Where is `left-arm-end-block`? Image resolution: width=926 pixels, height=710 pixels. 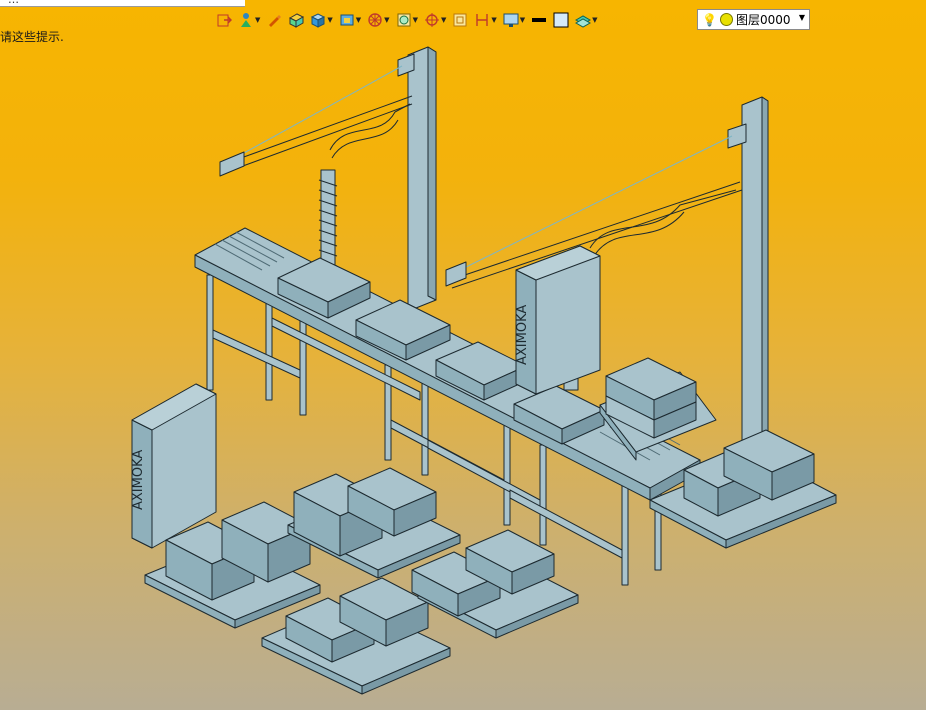 left-arm-end-block is located at coordinates (232, 164).